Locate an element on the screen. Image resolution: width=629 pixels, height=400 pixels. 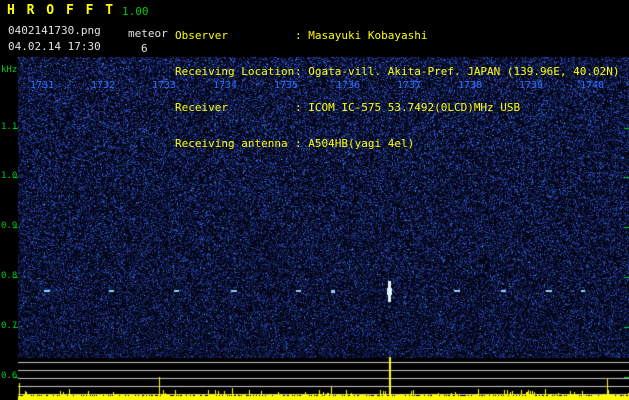
app-title: H R O F F T is located at coordinates (61, 10).